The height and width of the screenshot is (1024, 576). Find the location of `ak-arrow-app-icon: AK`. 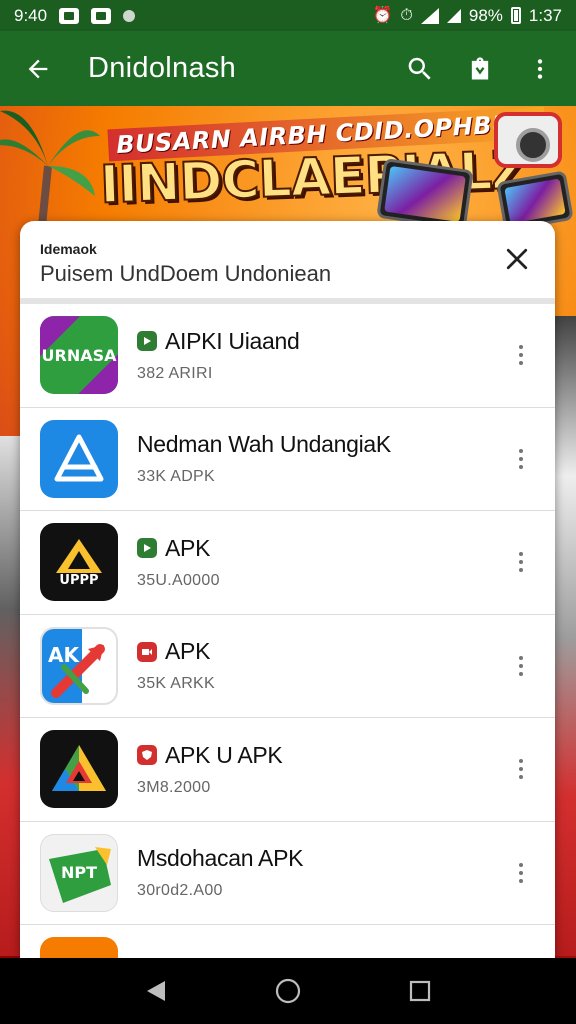

ak-arrow-app-icon: AK is located at coordinates (79, 665).